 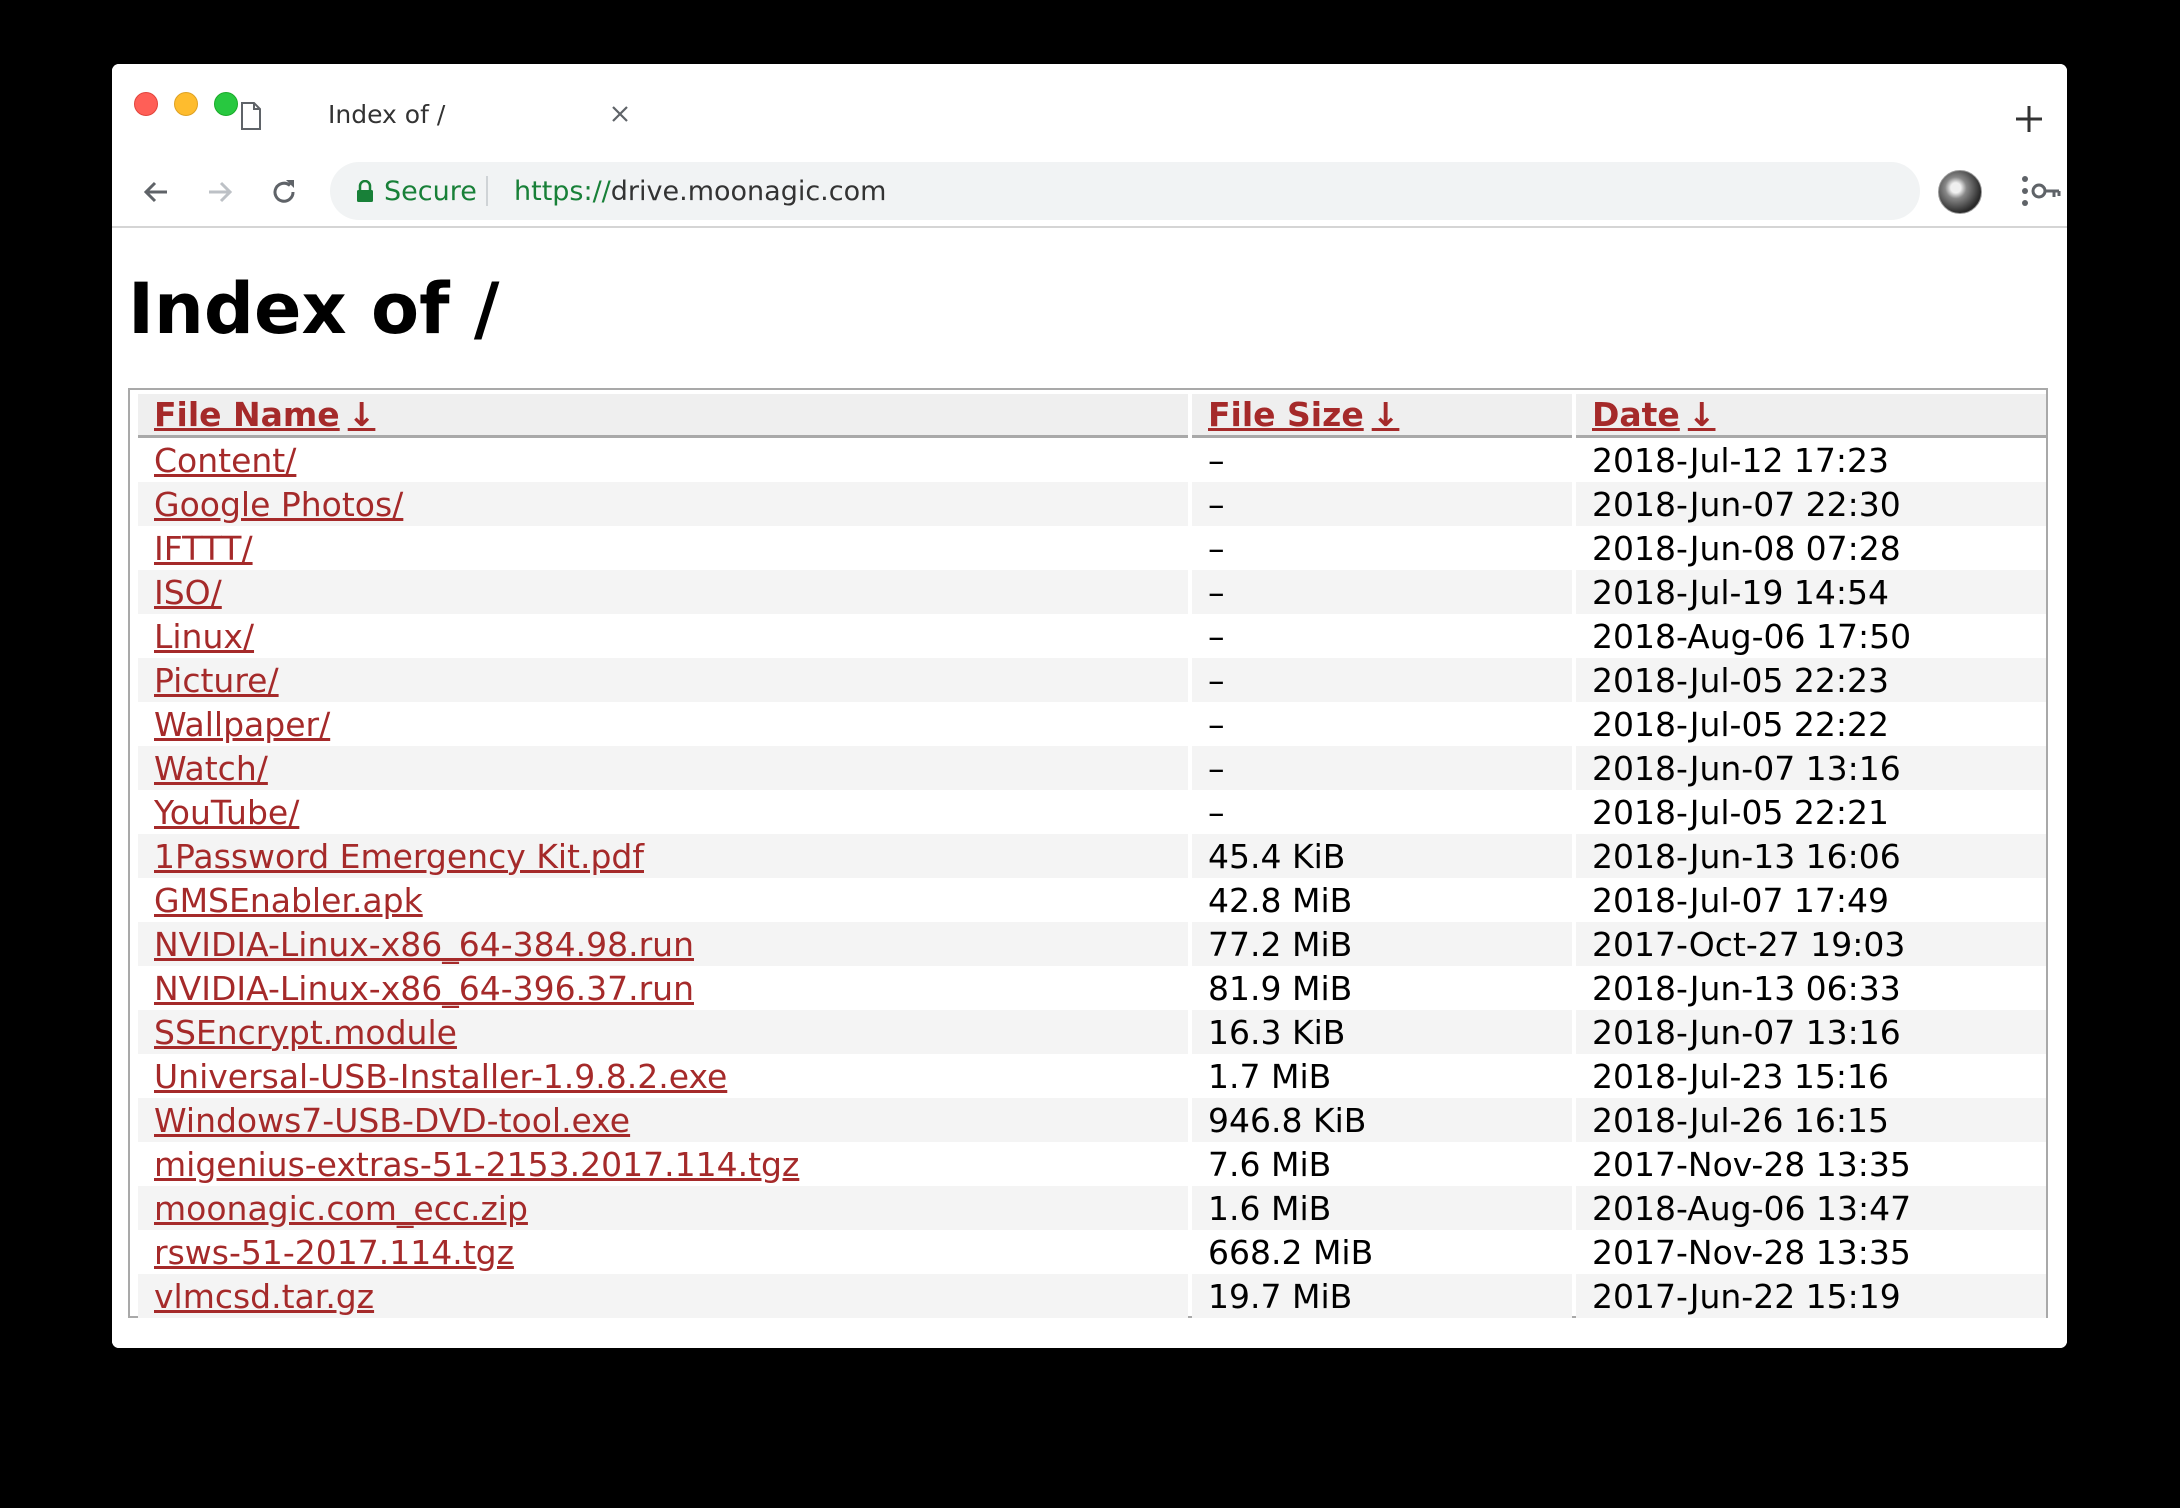 I want to click on file-name-cell: Universal-USB-Installer-1.9.8.2.exe, so click(x=663, y=1076).